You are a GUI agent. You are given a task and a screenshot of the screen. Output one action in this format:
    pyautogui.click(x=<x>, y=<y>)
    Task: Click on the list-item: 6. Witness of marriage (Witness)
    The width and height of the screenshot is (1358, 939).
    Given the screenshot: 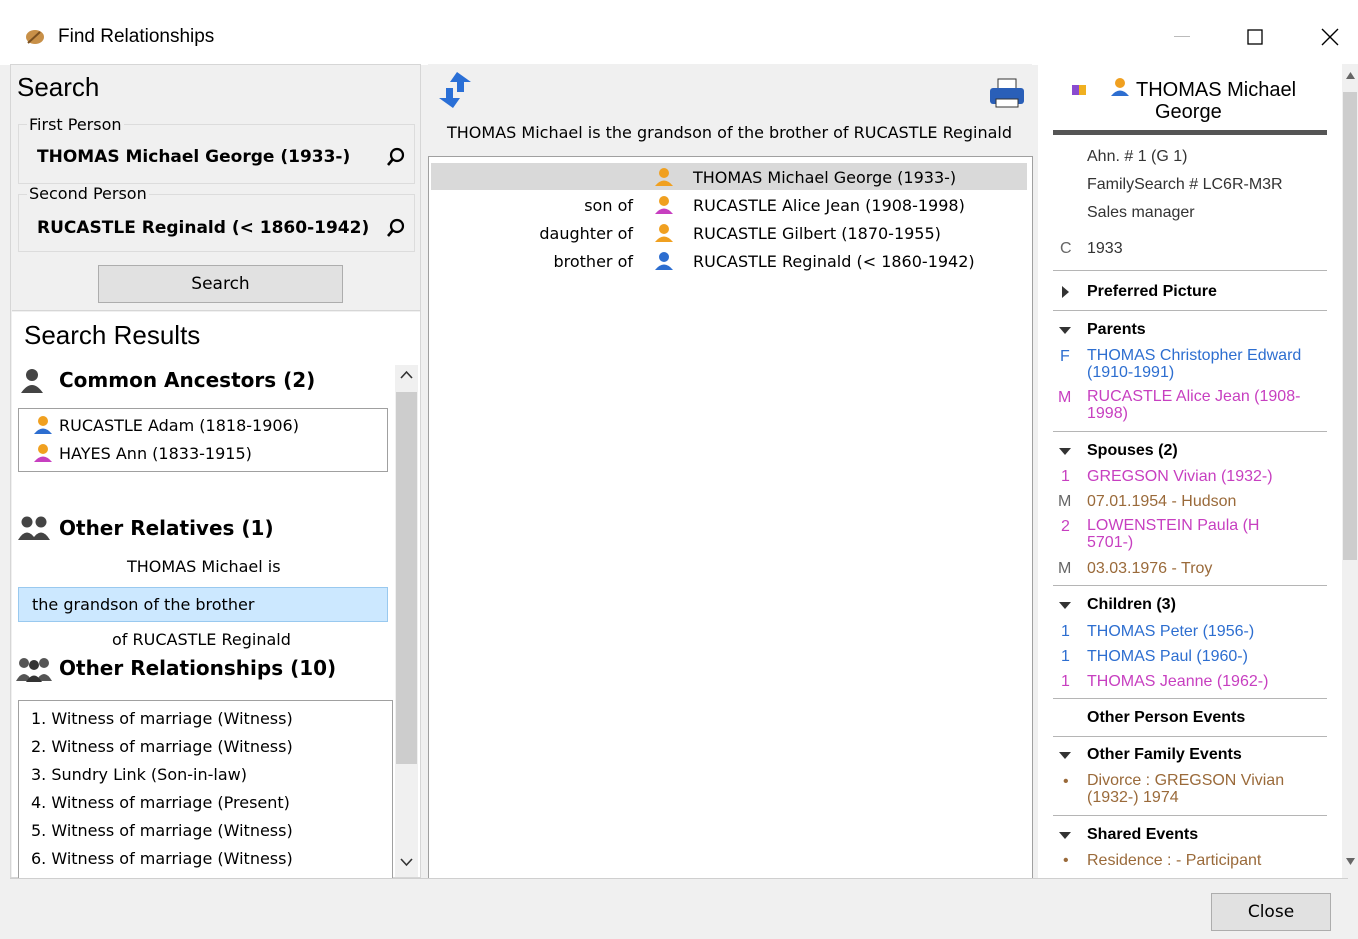 What is the action you would take?
    pyautogui.click(x=162, y=858)
    